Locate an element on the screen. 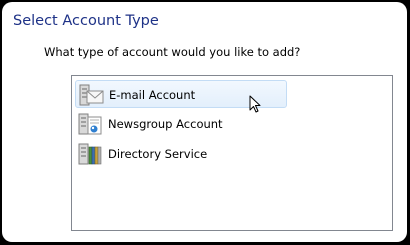 The width and height of the screenshot is (410, 245). list-item-label: Newsgroup Account is located at coordinates (165, 124).